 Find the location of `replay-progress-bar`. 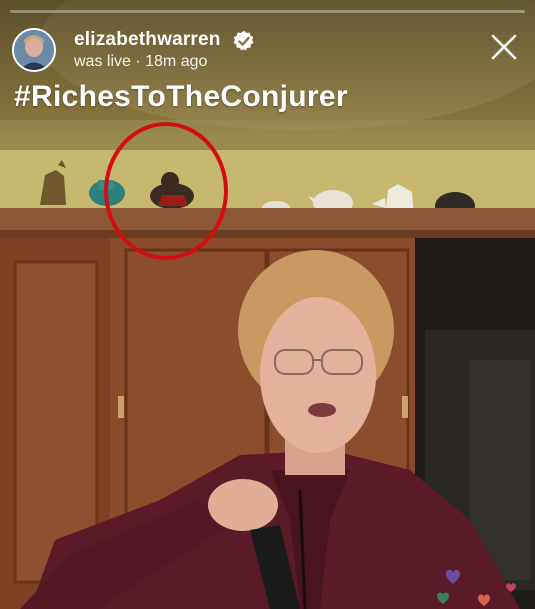

replay-progress-bar is located at coordinates (267, 11).